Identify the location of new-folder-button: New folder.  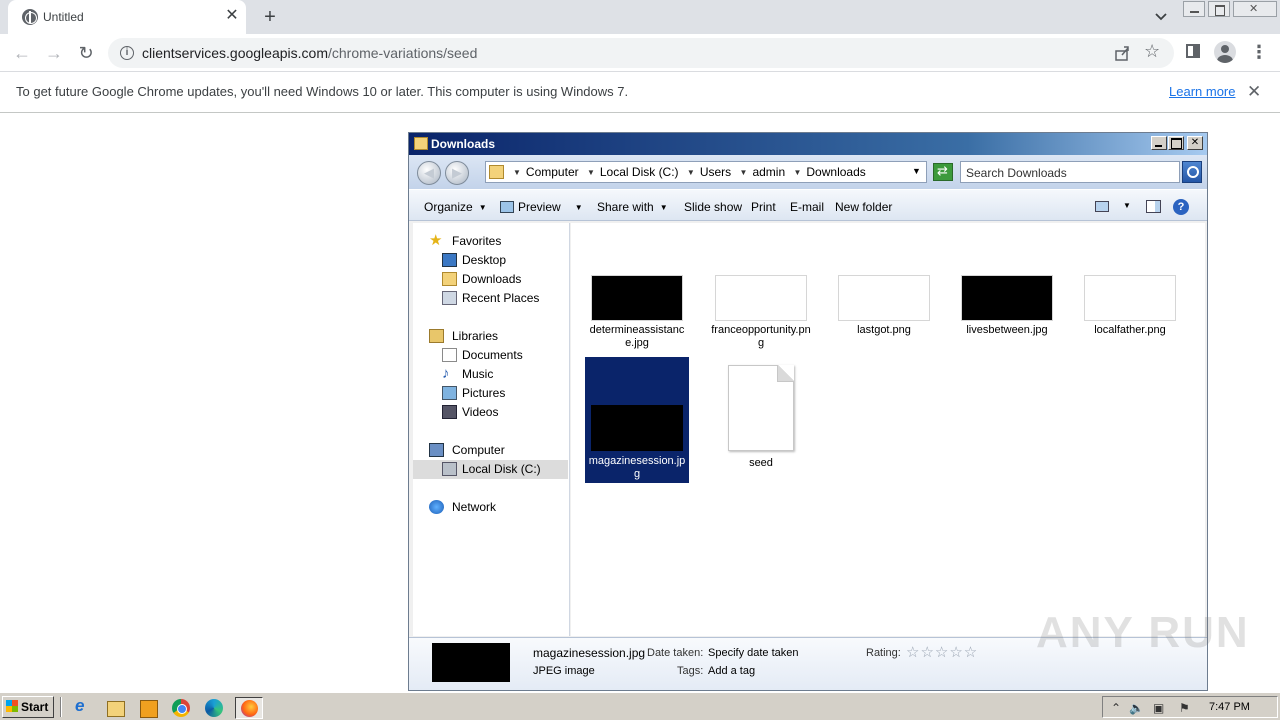
(863, 207).